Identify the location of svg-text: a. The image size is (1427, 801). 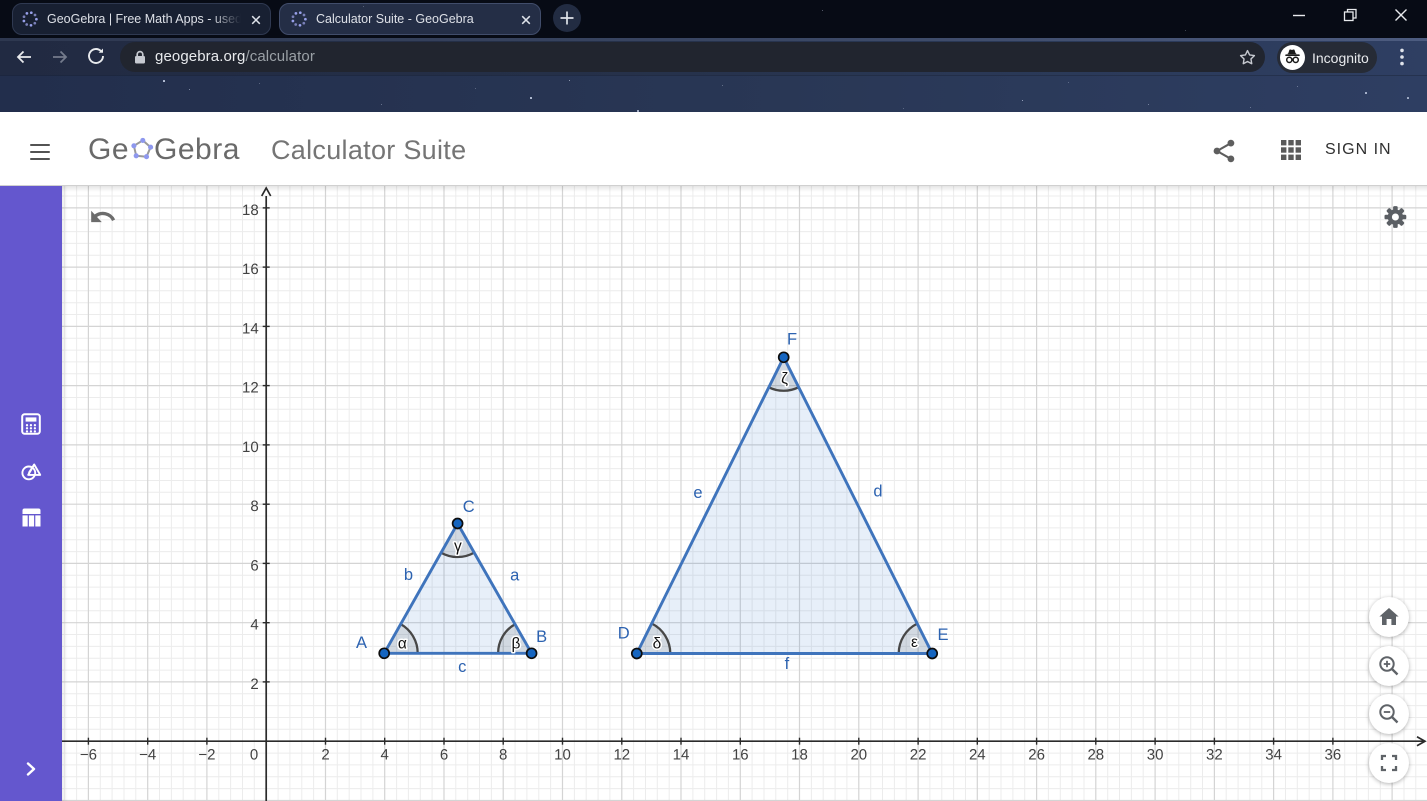
(515, 575).